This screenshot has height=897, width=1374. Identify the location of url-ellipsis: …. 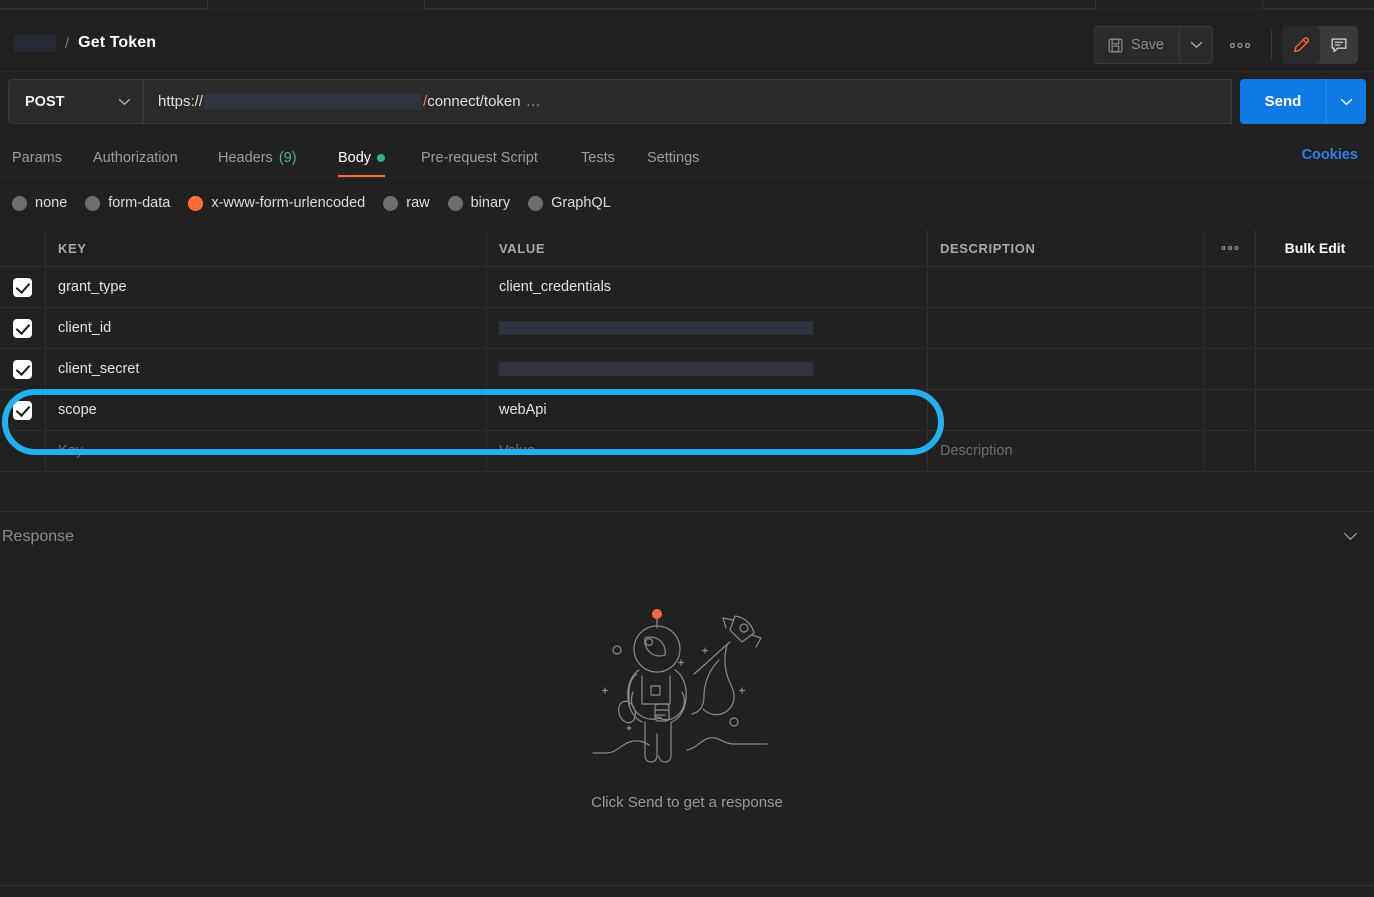
(533, 101).